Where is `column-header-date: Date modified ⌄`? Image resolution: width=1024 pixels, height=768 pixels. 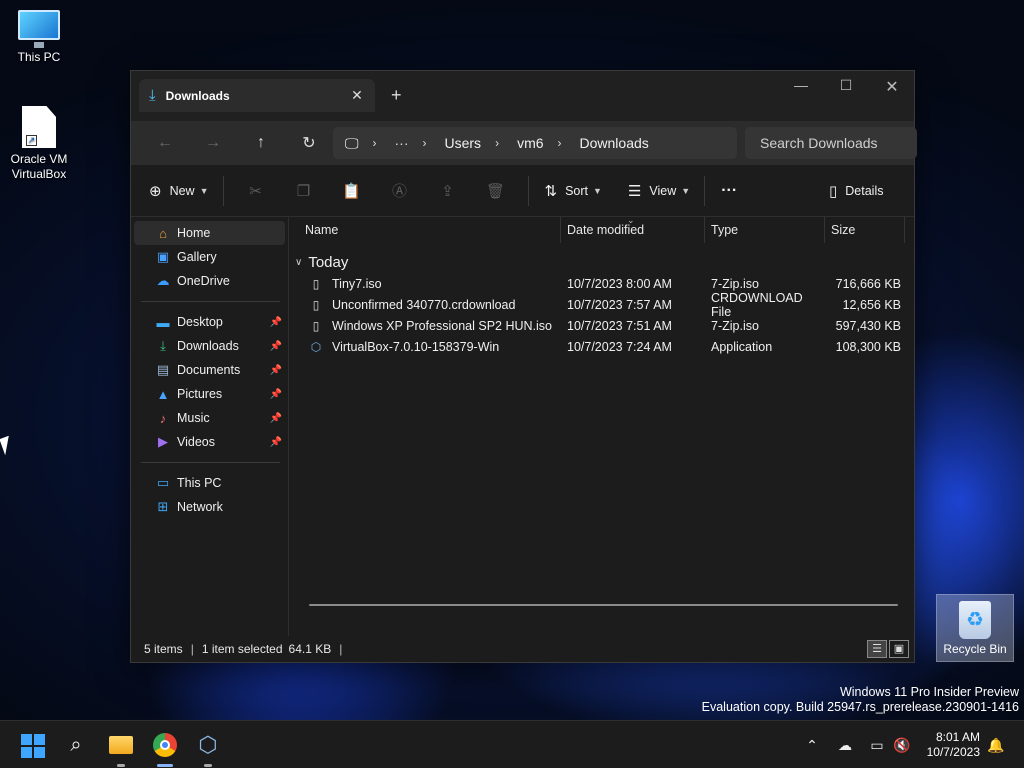
column-header-date: Date modified ⌄ is located at coordinates (633, 229).